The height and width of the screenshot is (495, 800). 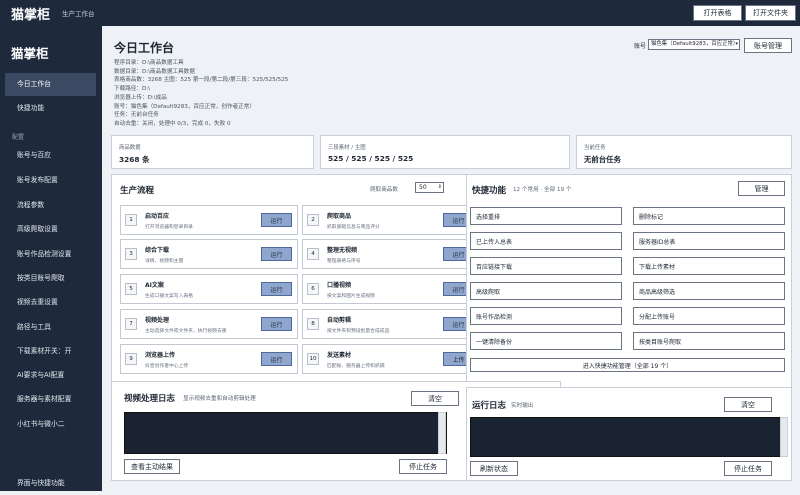 What do you see at coordinates (131, 220) in the screenshot?
I see `step-number: 1` at bounding box center [131, 220].